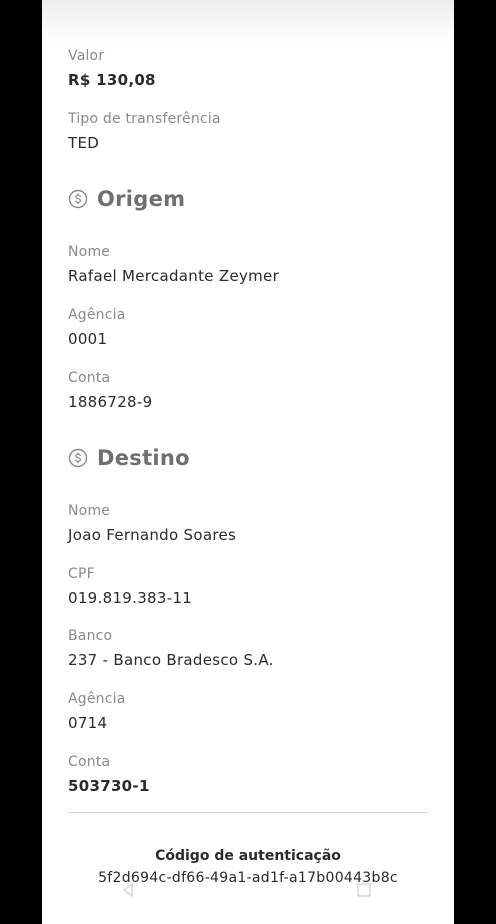 The image size is (496, 924). Describe the element at coordinates (143, 458) in the screenshot. I see `destino-title: Destino` at that location.